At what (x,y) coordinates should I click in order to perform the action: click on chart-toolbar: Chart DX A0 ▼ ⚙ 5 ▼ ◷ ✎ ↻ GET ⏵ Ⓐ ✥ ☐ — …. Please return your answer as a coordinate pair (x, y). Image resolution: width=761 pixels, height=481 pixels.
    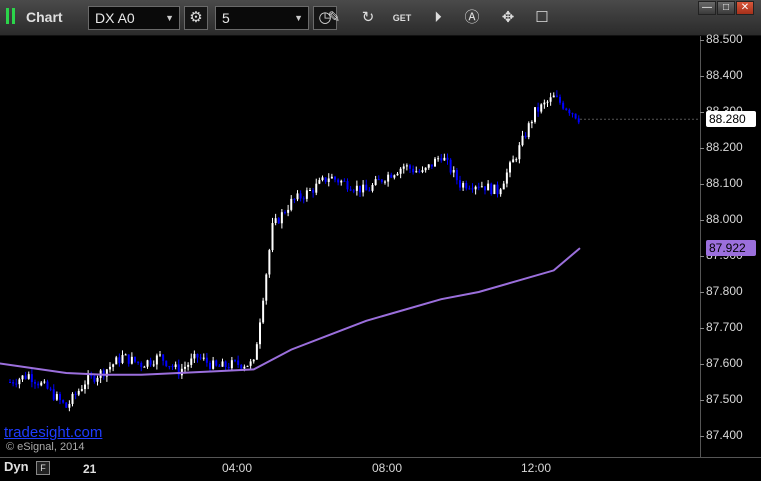
    Looking at the image, I should click on (380, 18).